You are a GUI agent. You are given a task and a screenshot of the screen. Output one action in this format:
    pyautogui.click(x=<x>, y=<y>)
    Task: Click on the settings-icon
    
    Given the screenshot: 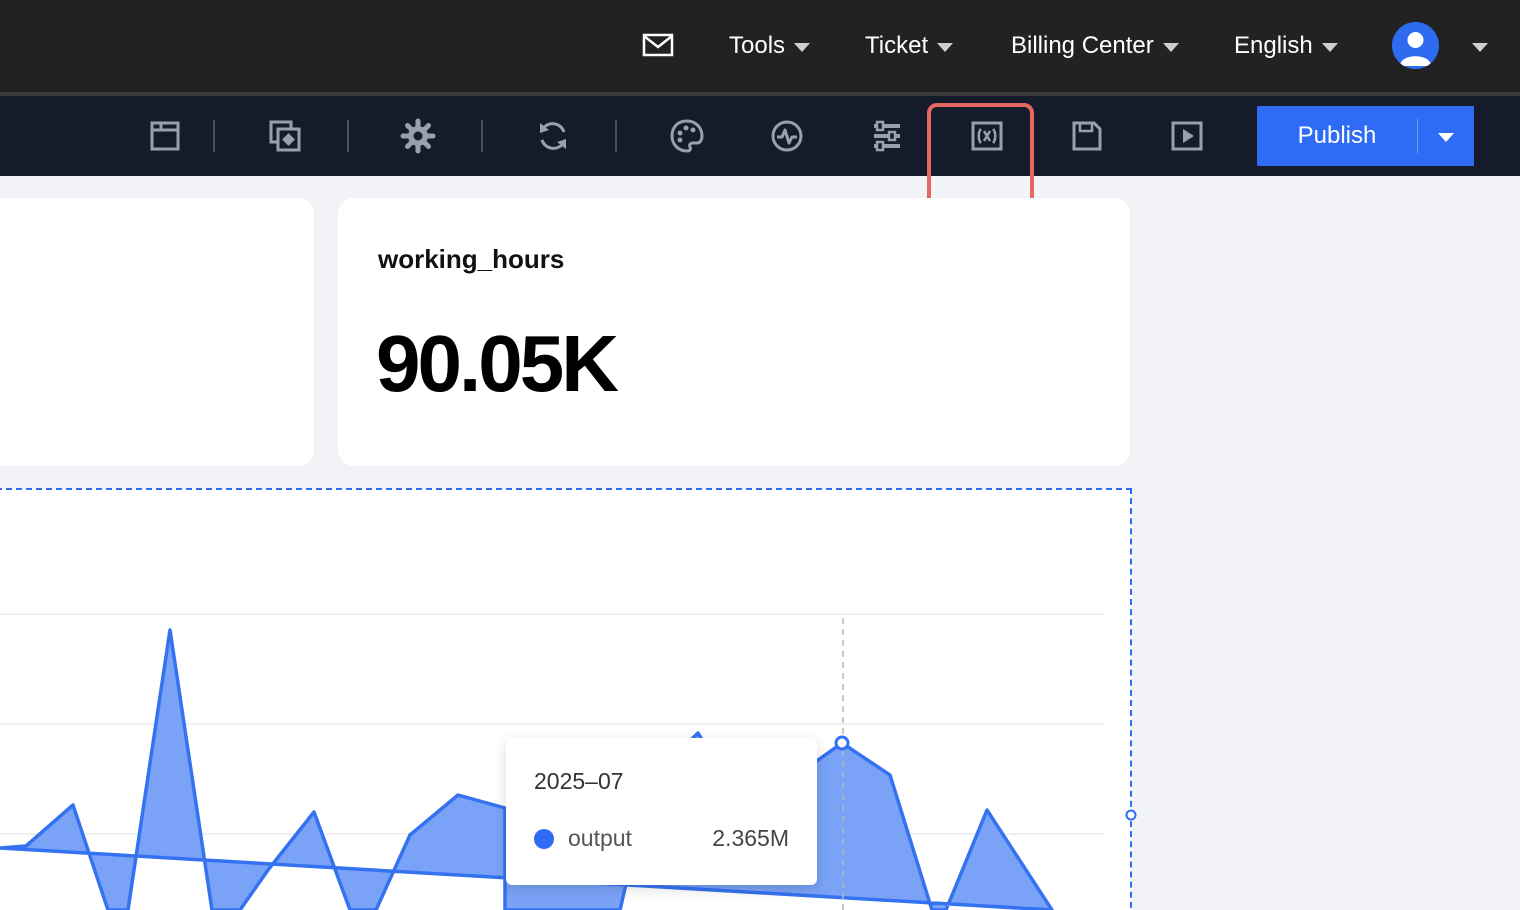 What is the action you would take?
    pyautogui.click(x=418, y=136)
    